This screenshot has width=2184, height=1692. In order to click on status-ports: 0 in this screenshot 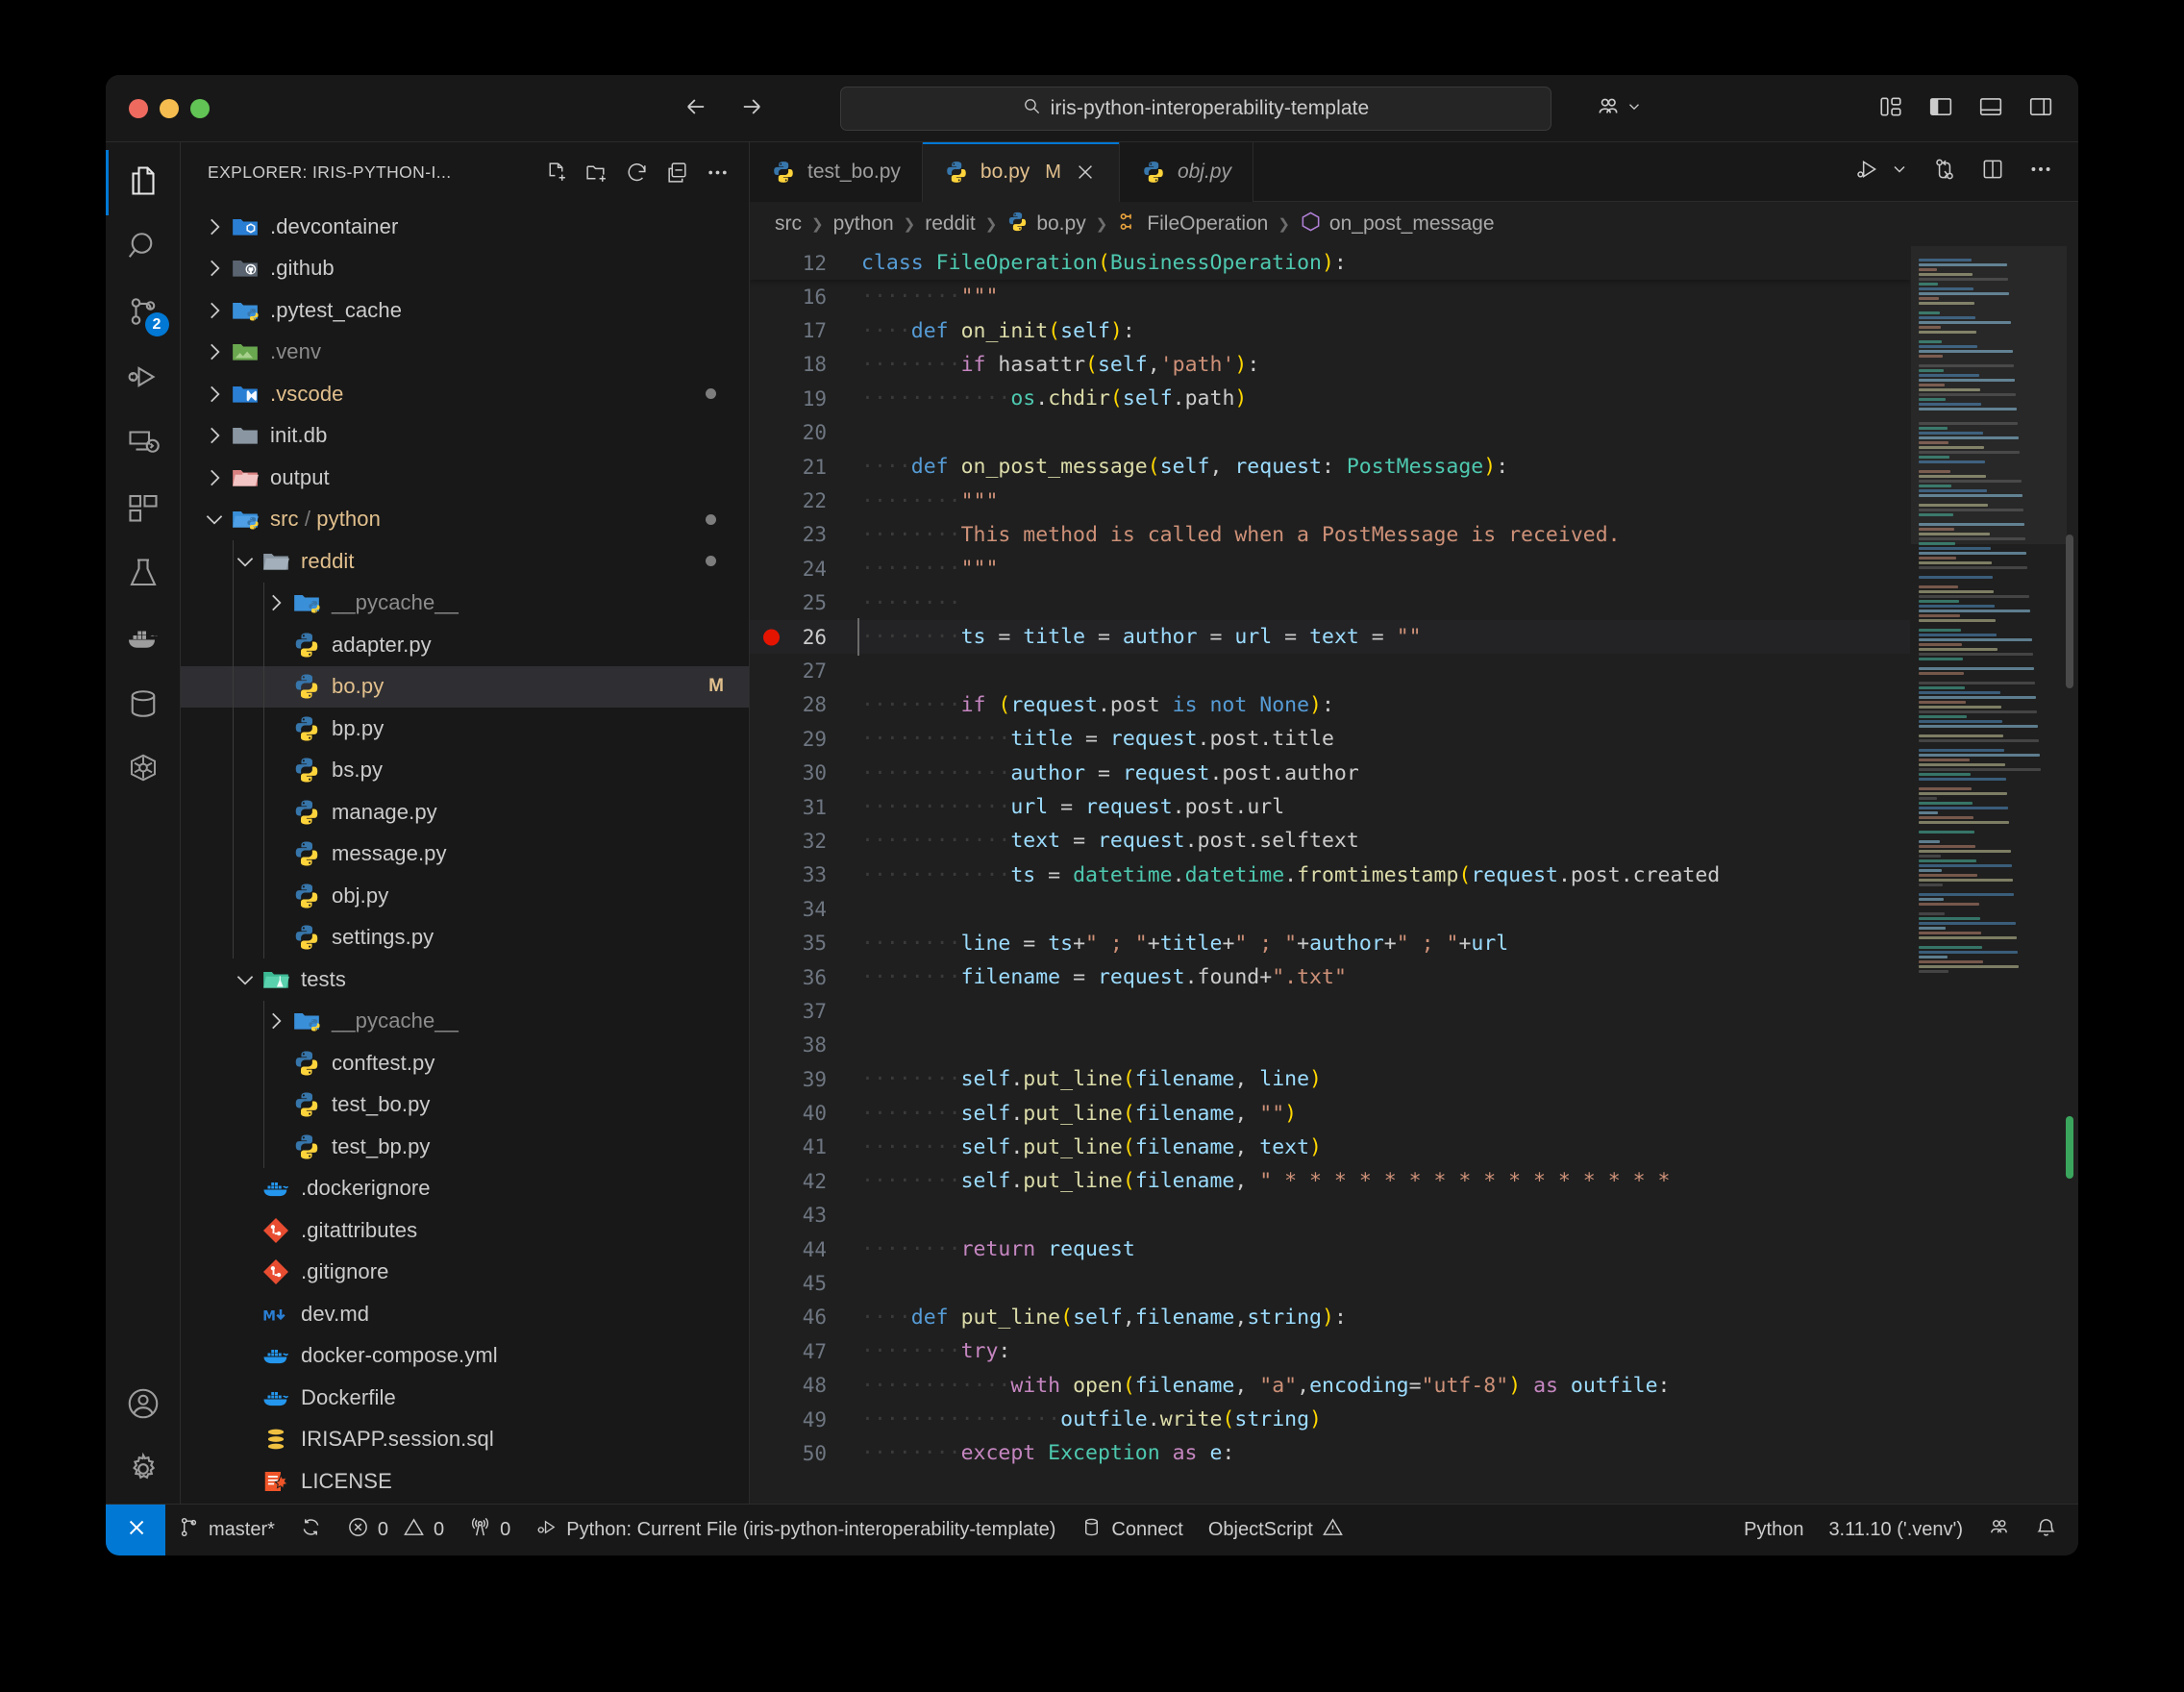, I will do `click(490, 1530)`.